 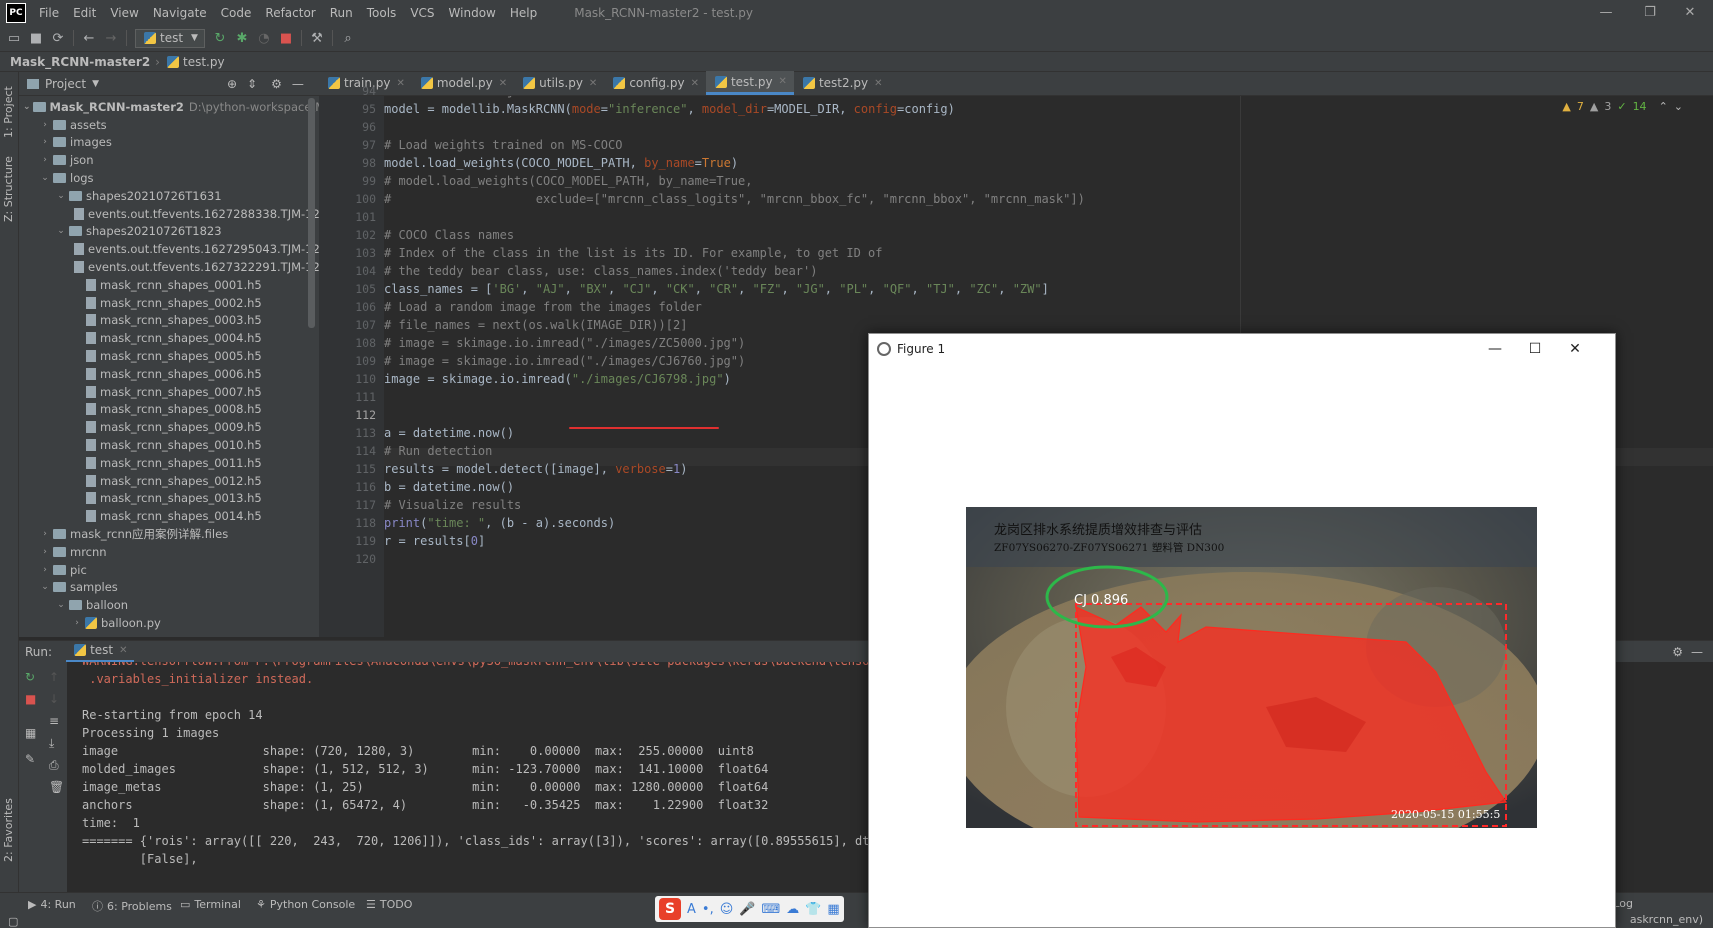 I want to click on tree-item: › images, so click(x=169, y=143).